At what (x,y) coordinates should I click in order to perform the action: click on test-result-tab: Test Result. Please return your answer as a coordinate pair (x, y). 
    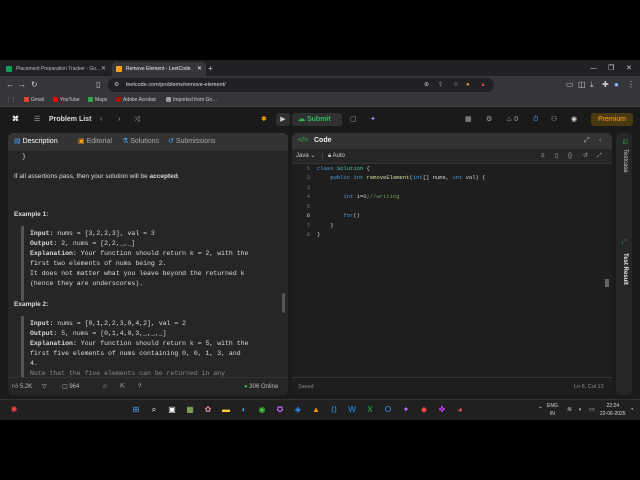
    Looking at the image, I should click on (625, 269).